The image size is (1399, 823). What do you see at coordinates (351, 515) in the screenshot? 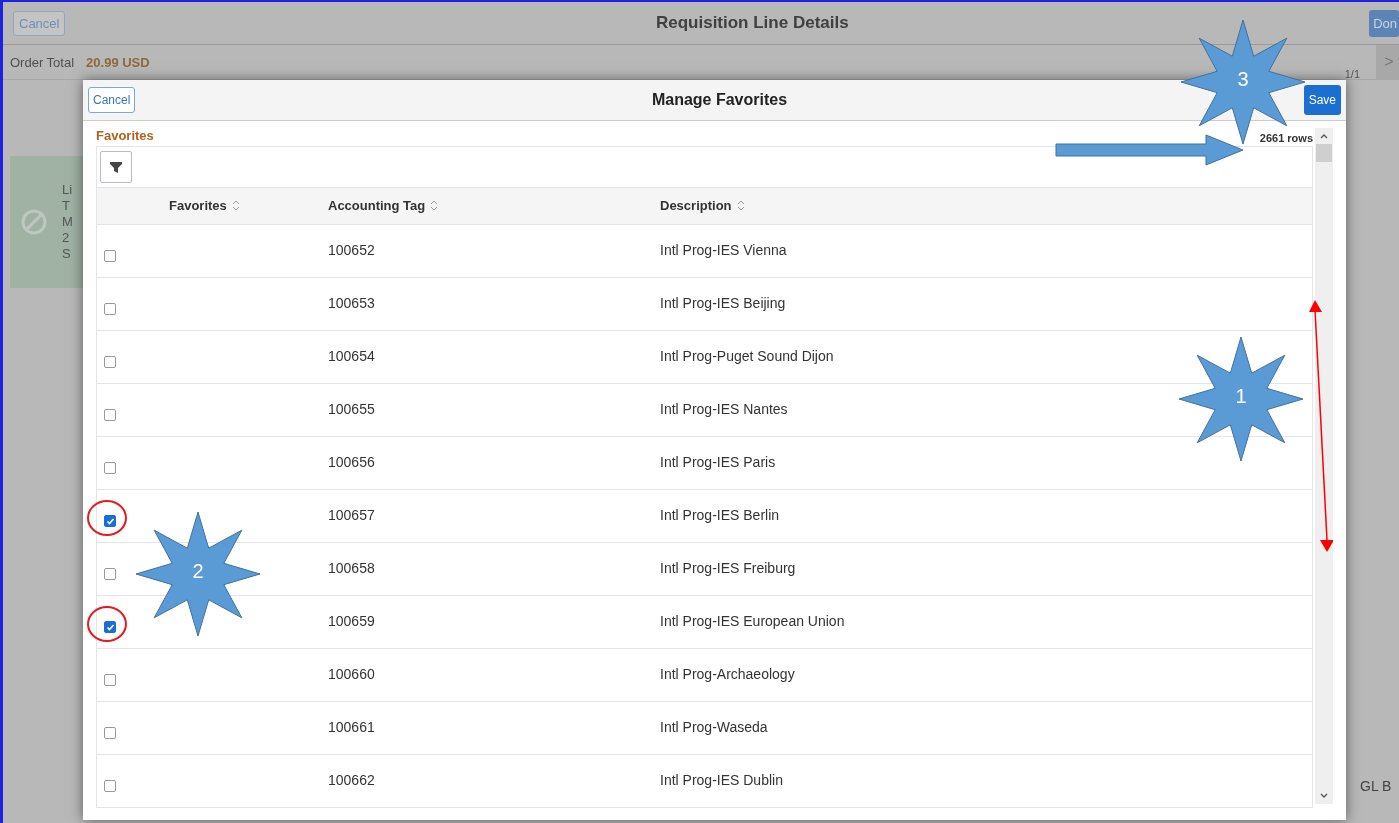
I see `table-cell: 100657` at bounding box center [351, 515].